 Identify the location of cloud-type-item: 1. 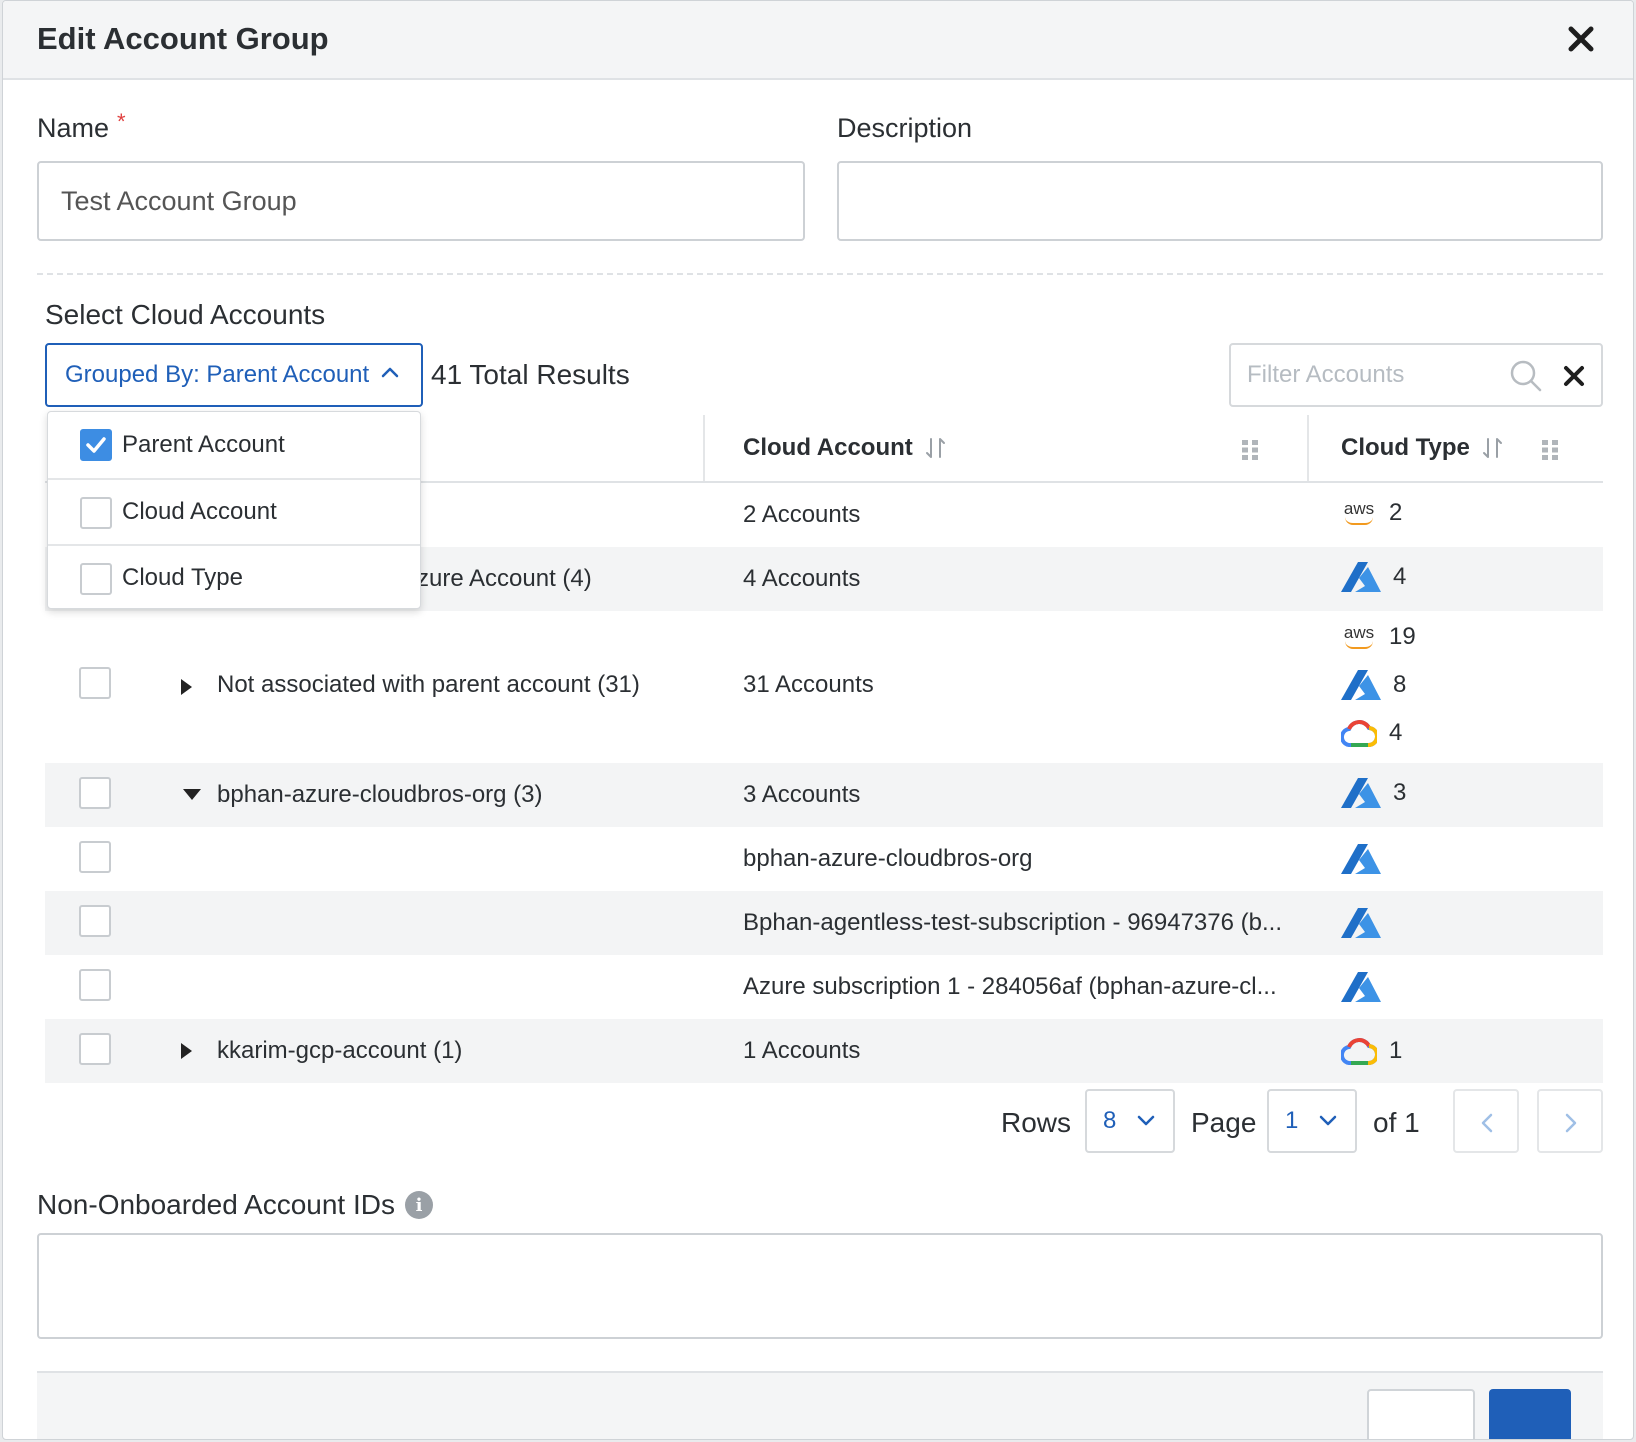
(1371, 1051).